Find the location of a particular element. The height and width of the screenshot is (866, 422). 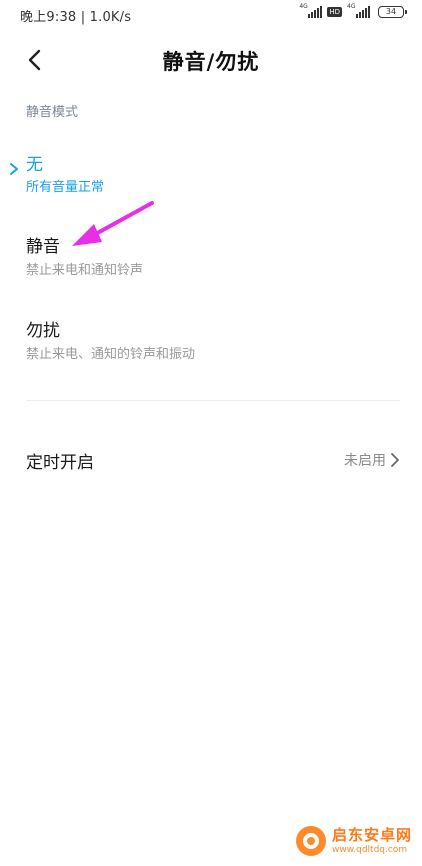

page-title: 静音/勿扰 is located at coordinates (211, 62).